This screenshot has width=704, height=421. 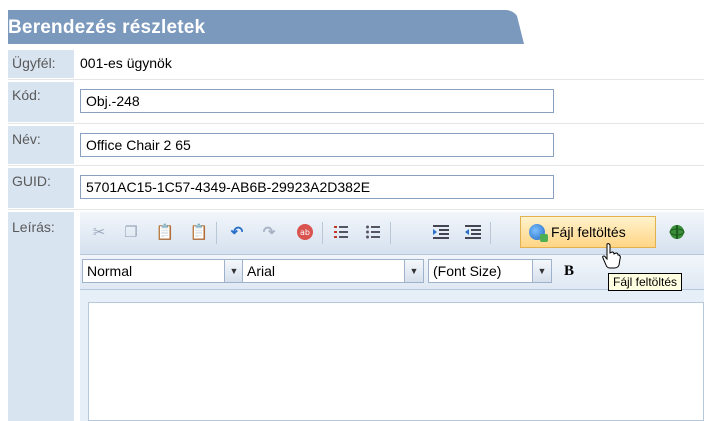 I want to click on panel-header: Berendezés részletek, so click(x=352, y=22).